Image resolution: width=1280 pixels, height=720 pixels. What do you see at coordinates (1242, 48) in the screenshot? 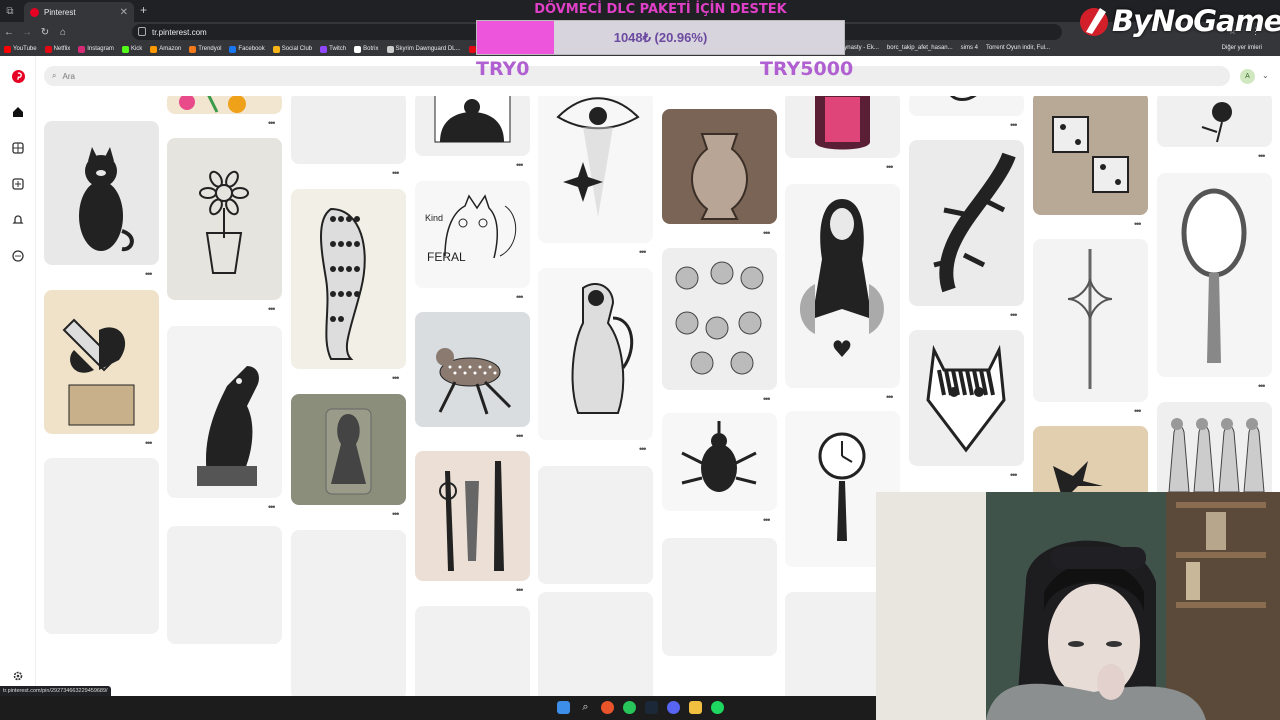
I see `other-bookmarks: Diğer yer imleri` at bounding box center [1242, 48].